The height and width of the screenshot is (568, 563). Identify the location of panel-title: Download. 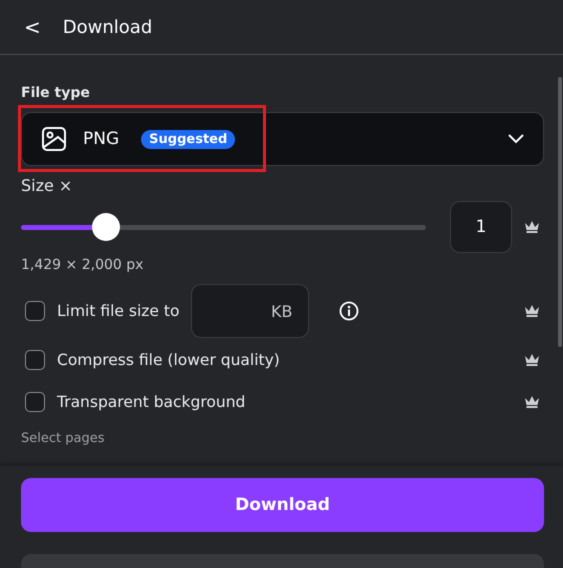
(107, 27).